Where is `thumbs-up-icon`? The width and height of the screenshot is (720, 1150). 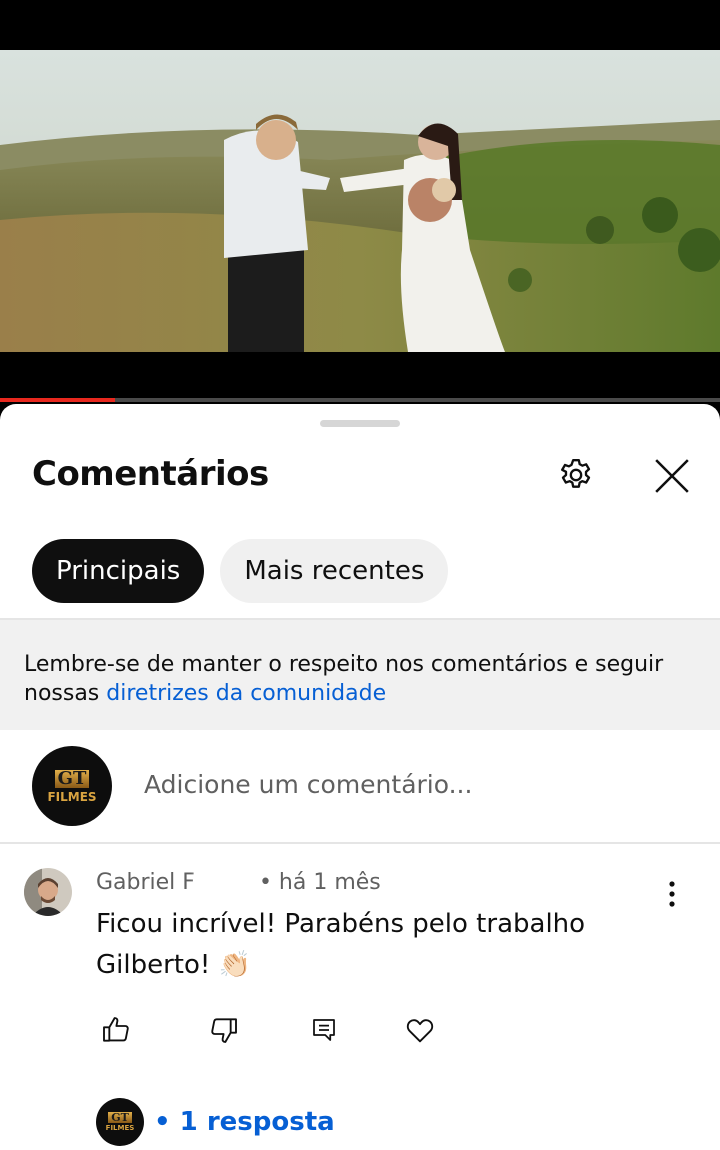 thumbs-up-icon is located at coordinates (116, 1029).